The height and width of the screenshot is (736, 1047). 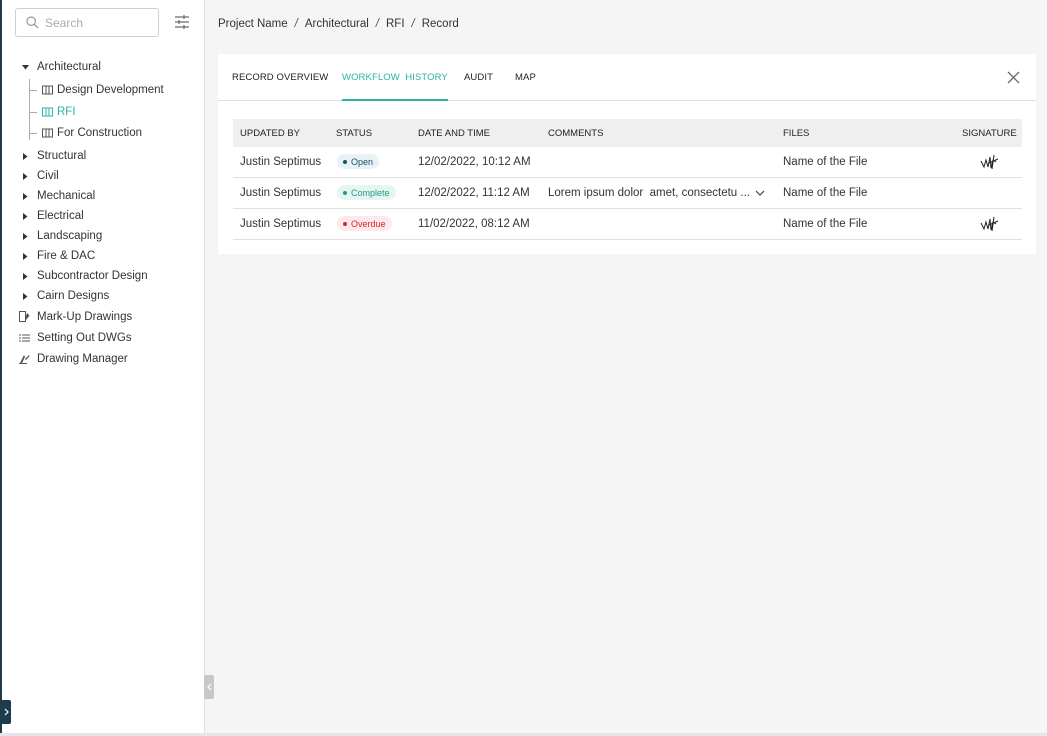 I want to click on tree-item-label: Architectural, so click(x=69, y=67).